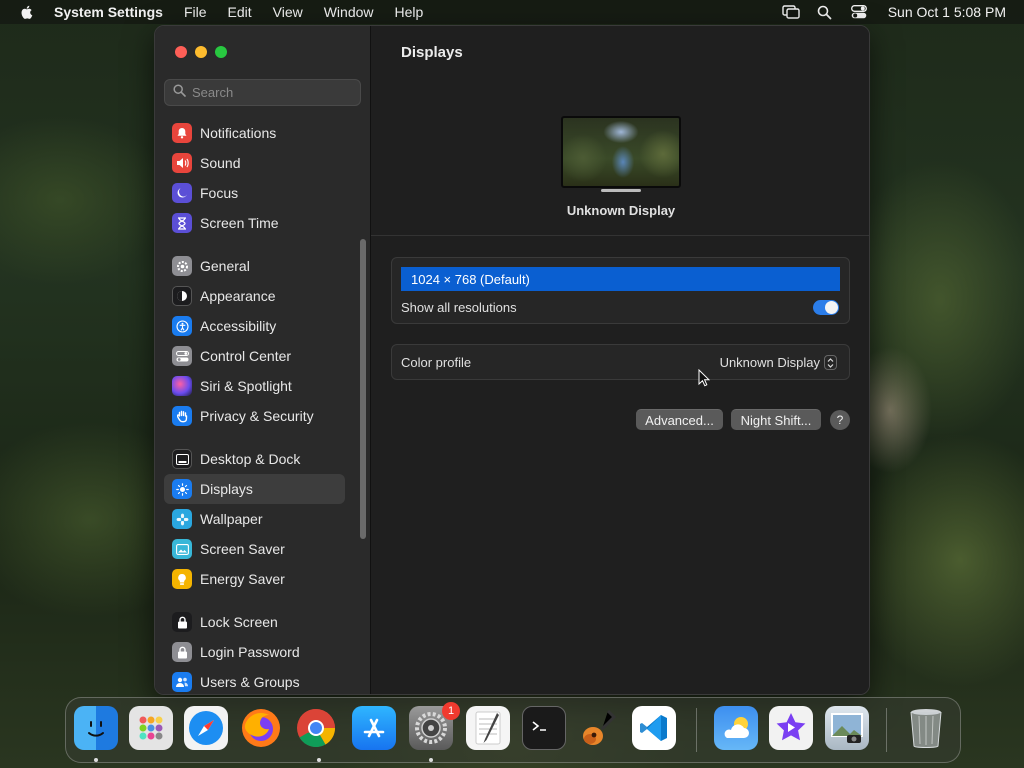 This screenshot has width=1024, height=768. I want to click on sidebar-item-label: Control Center, so click(246, 356).